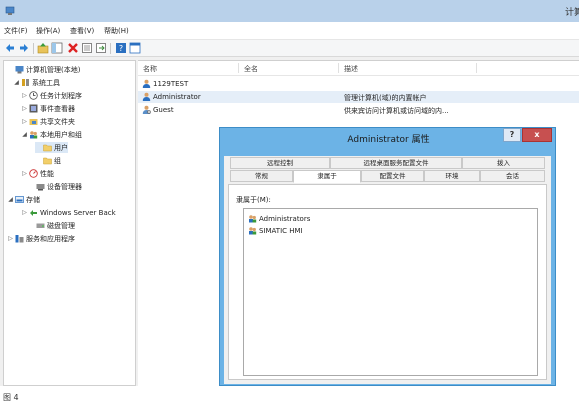  What do you see at coordinates (285, 218) in the screenshot?
I see `group-name: Administrators` at bounding box center [285, 218].